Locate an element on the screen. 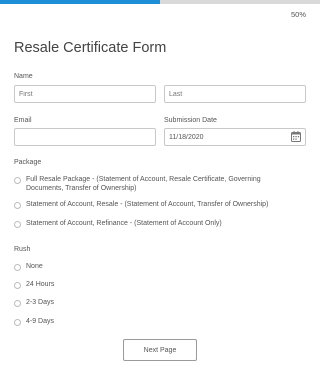  submission-date-input is located at coordinates (235, 137).